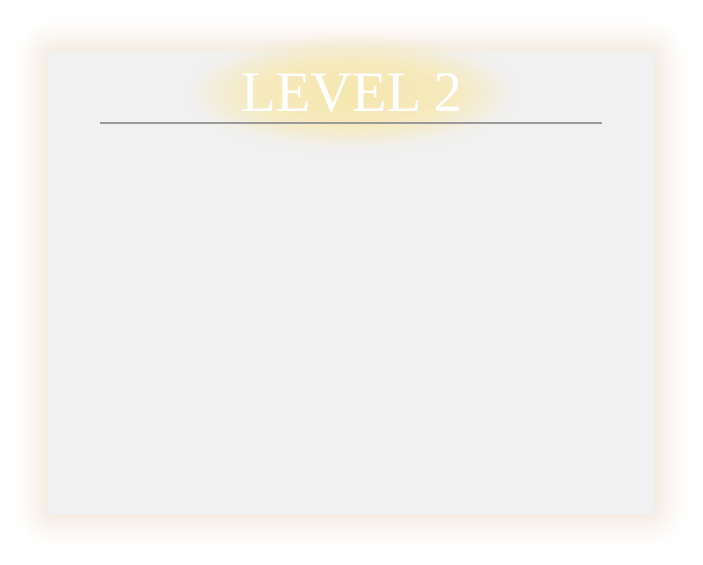 The height and width of the screenshot is (565, 703). What do you see at coordinates (351, 123) in the screenshot?
I see `title-divider` at bounding box center [351, 123].